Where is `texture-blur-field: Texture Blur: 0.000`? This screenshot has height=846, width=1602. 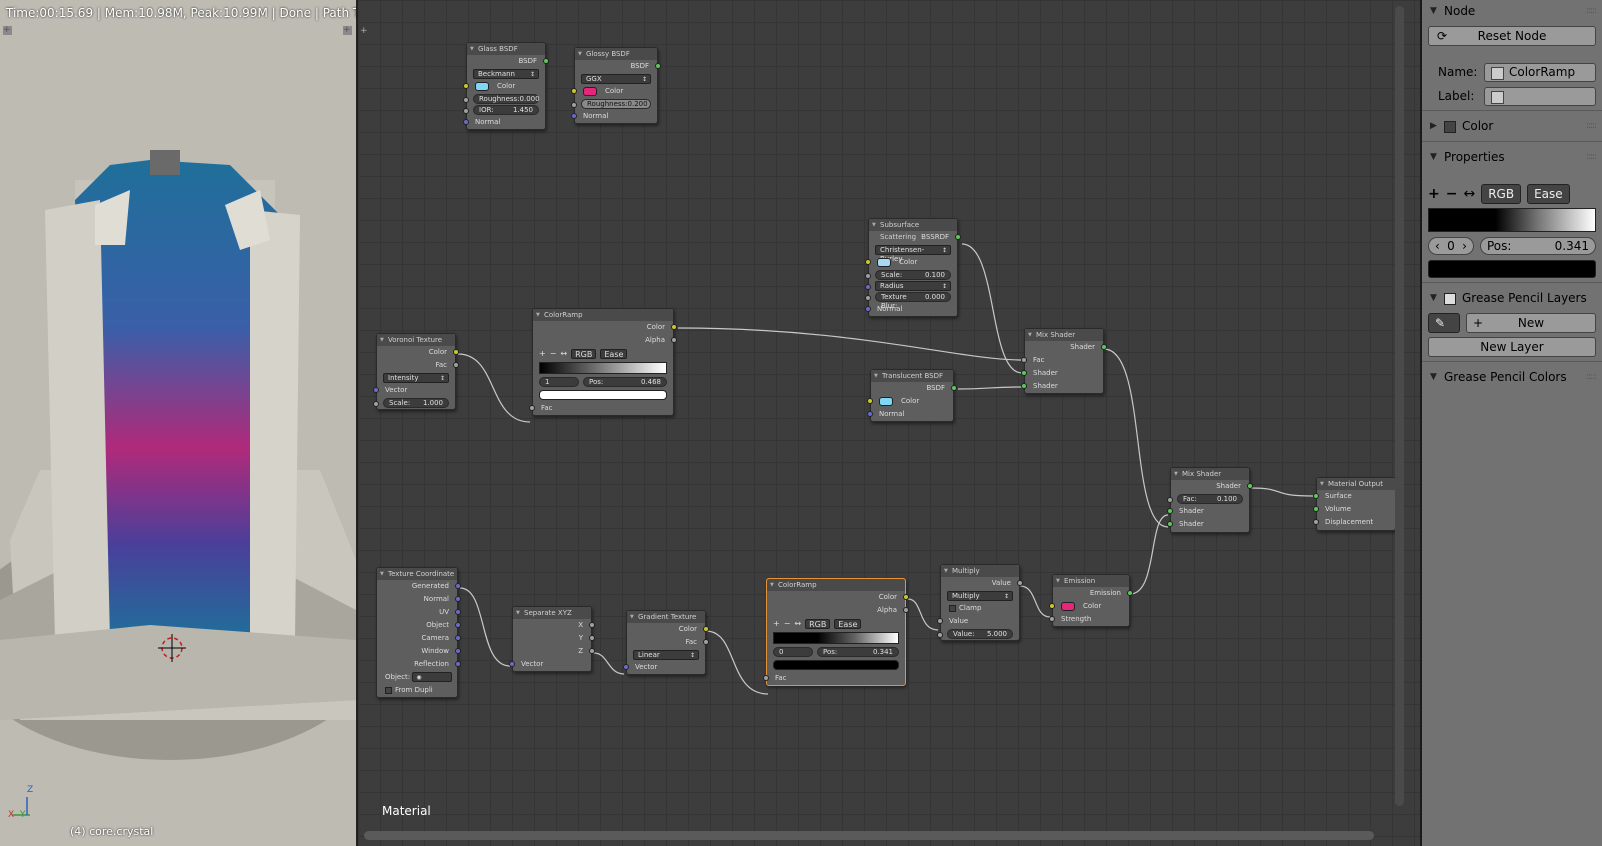 texture-blur-field: Texture Blur: 0.000 is located at coordinates (913, 301).